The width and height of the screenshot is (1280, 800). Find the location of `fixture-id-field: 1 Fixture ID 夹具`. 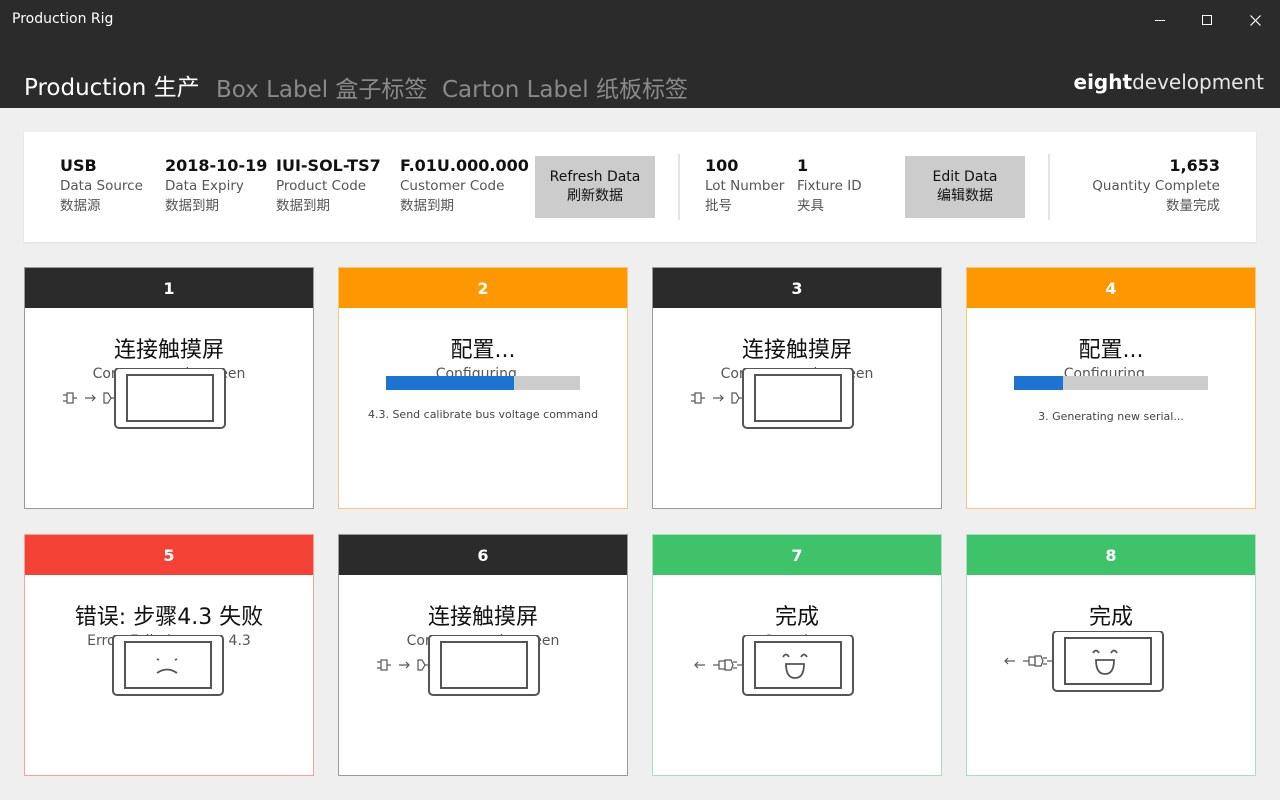

fixture-id-field: 1 Fixture ID 夹具 is located at coordinates (829, 186).